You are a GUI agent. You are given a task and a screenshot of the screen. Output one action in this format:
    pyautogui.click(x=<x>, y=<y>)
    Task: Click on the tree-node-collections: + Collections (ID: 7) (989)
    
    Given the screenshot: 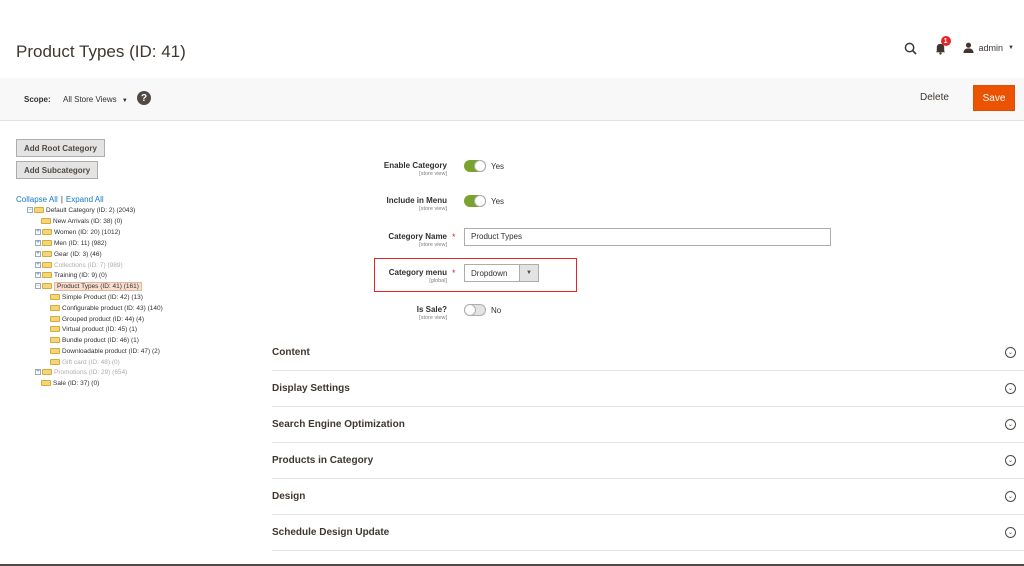 What is the action you would take?
    pyautogui.click(x=79, y=265)
    